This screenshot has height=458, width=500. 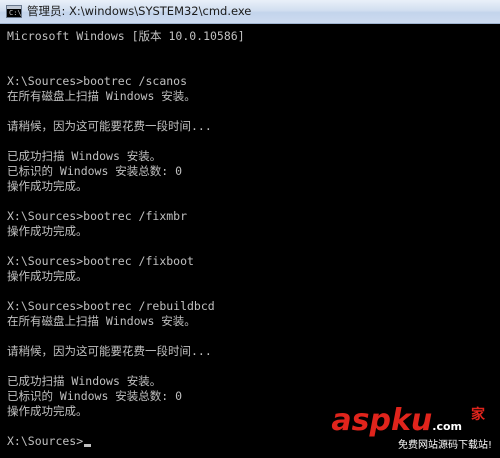 What do you see at coordinates (447, 426) in the screenshot?
I see `watermark-logo-suffix: .com` at bounding box center [447, 426].